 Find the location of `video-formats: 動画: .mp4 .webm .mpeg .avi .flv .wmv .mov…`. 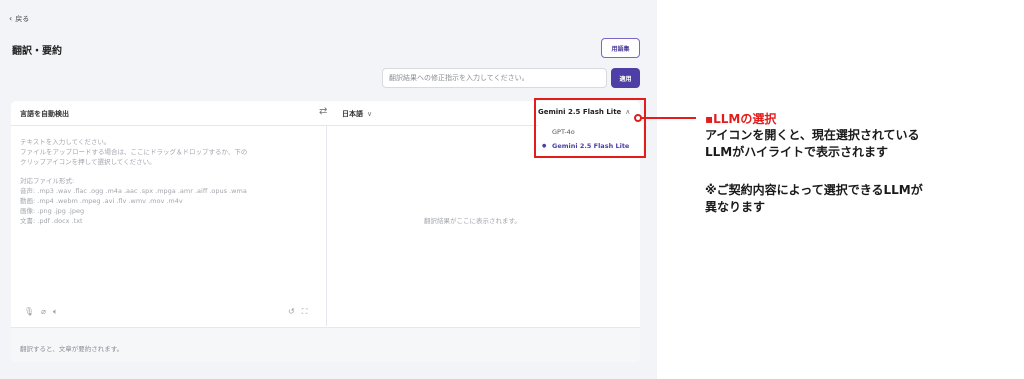

video-formats: 動画: .mp4 .webm .mpeg .avi .flv .wmv .mov… is located at coordinates (101, 201).